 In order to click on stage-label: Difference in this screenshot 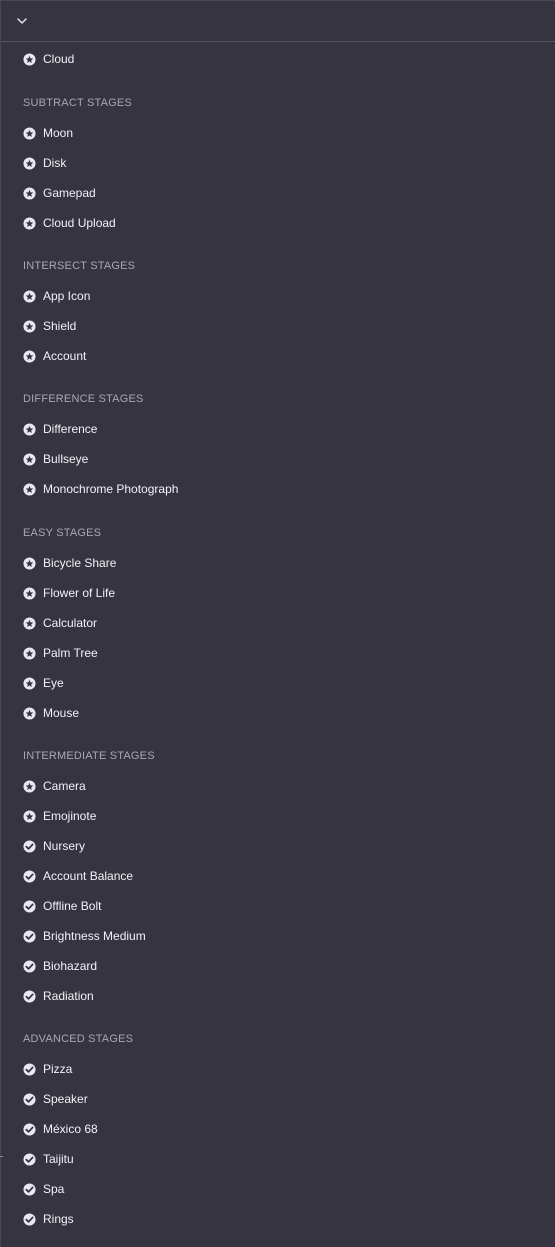, I will do `click(70, 429)`.